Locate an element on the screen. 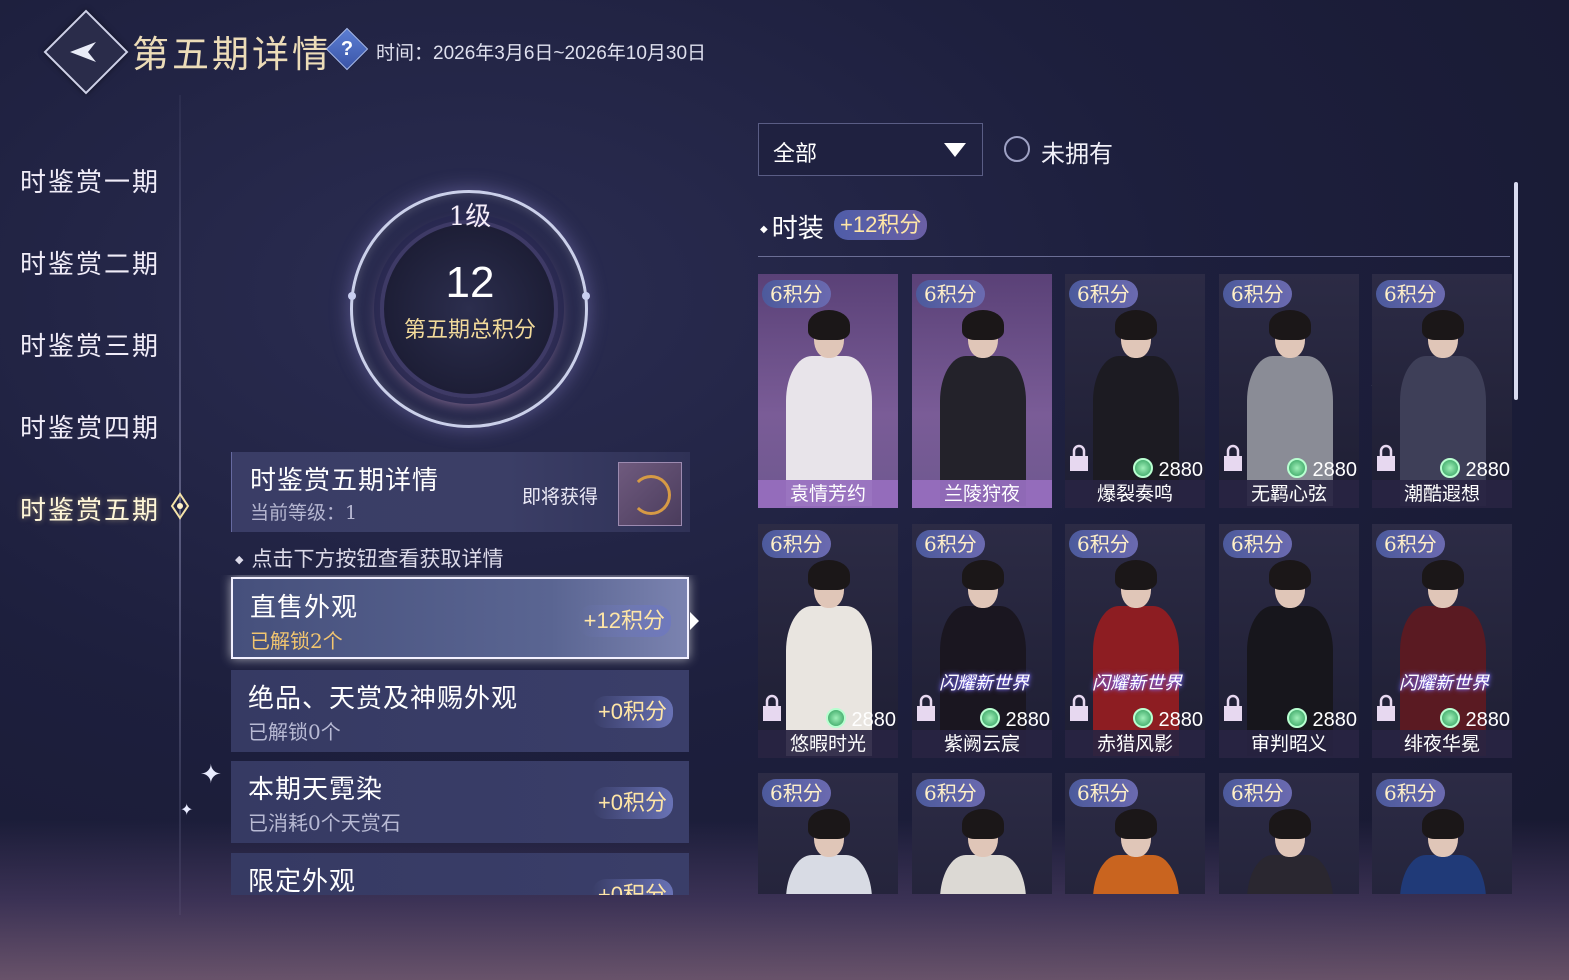  nav-item-period-3: 时鉴赏三期 is located at coordinates (90, 344).